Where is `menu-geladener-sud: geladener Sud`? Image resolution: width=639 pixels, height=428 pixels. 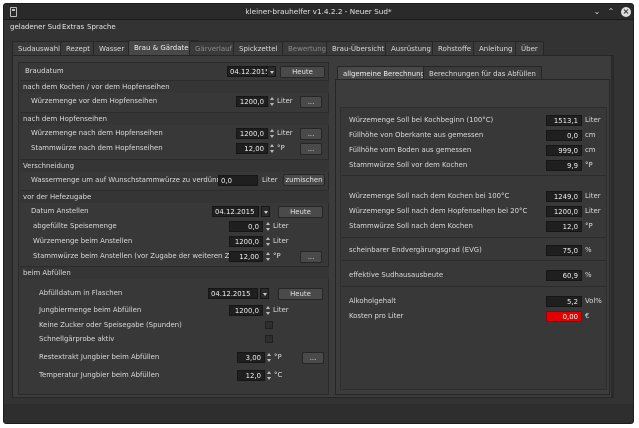
menu-geladener-sud: geladener Sud is located at coordinates (35, 27).